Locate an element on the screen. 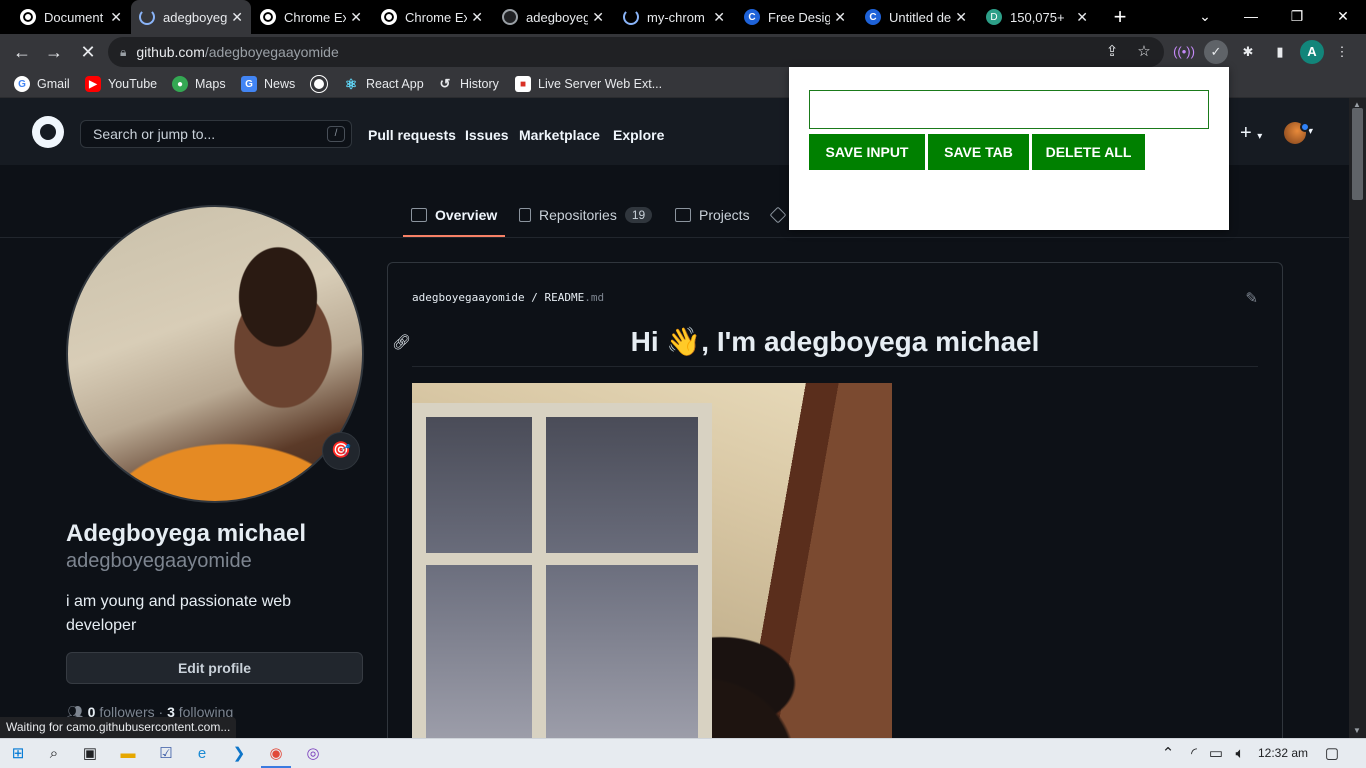  stop-loading-icon: ✕ is located at coordinates (88, 52).